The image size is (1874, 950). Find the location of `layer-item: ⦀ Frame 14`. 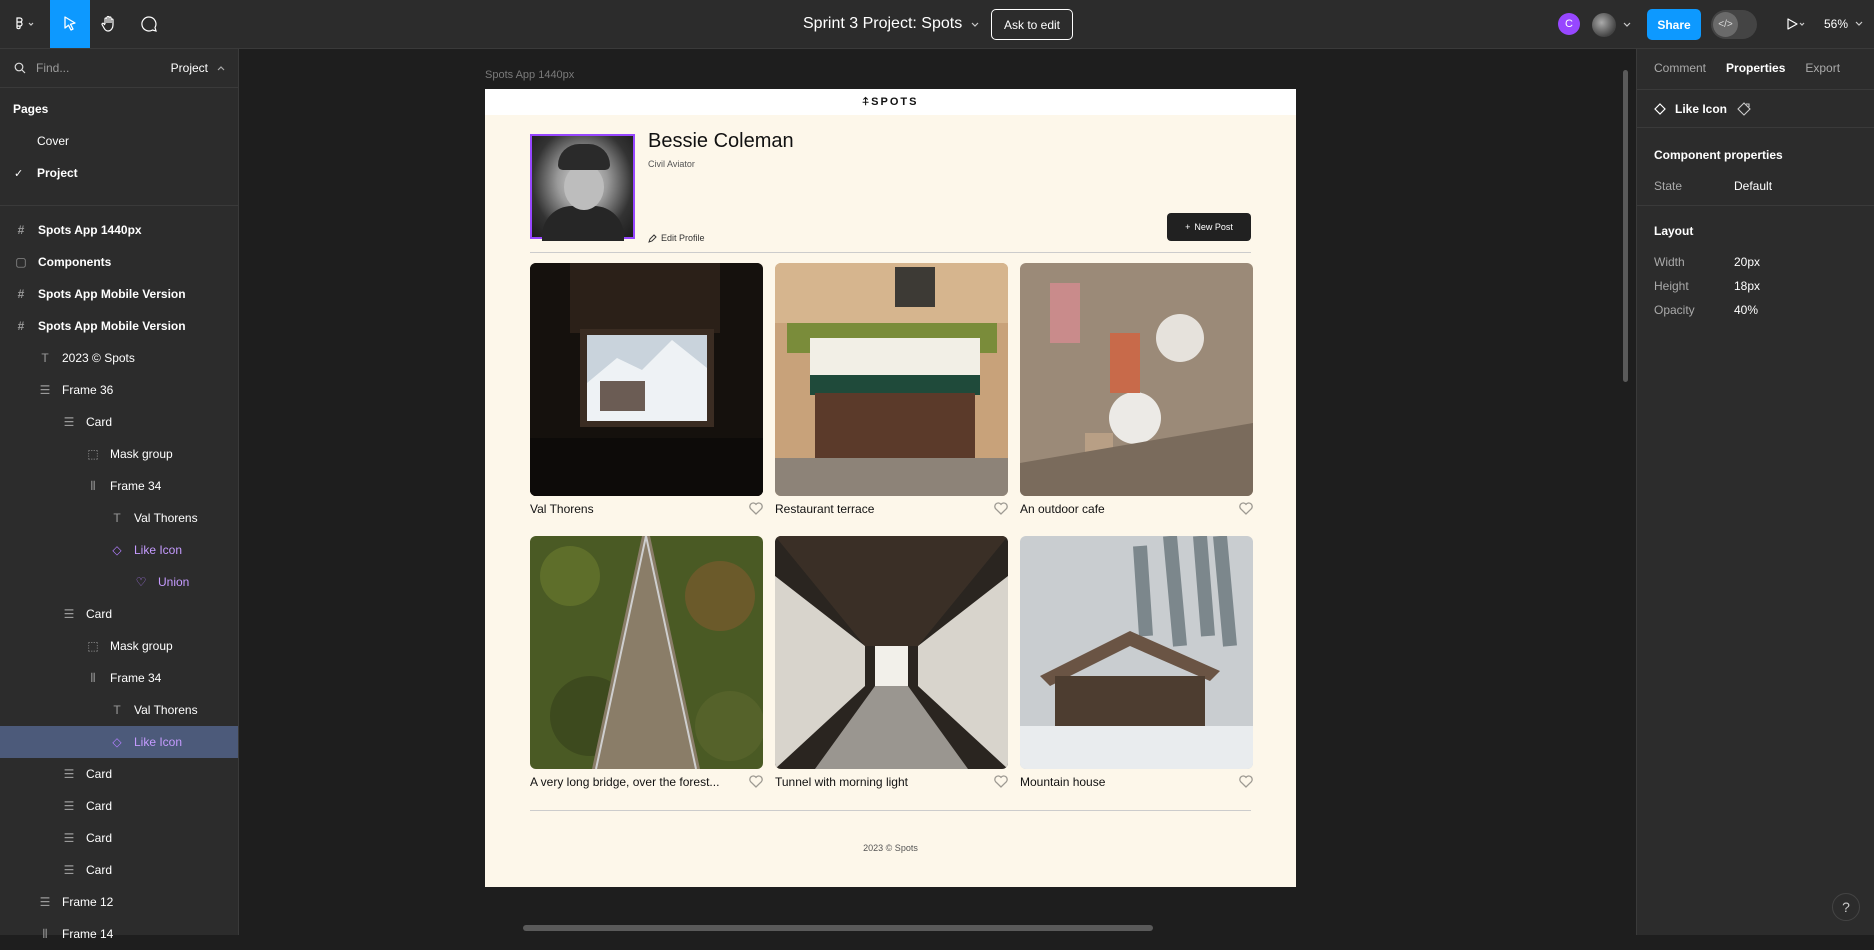

layer-item: ⦀ Frame 14 is located at coordinates (119, 934).